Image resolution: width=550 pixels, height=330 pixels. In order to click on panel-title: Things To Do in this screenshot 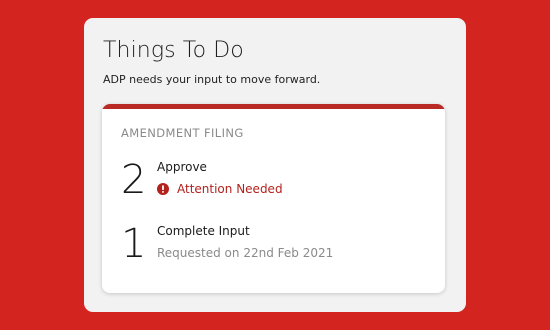, I will do `click(173, 50)`.